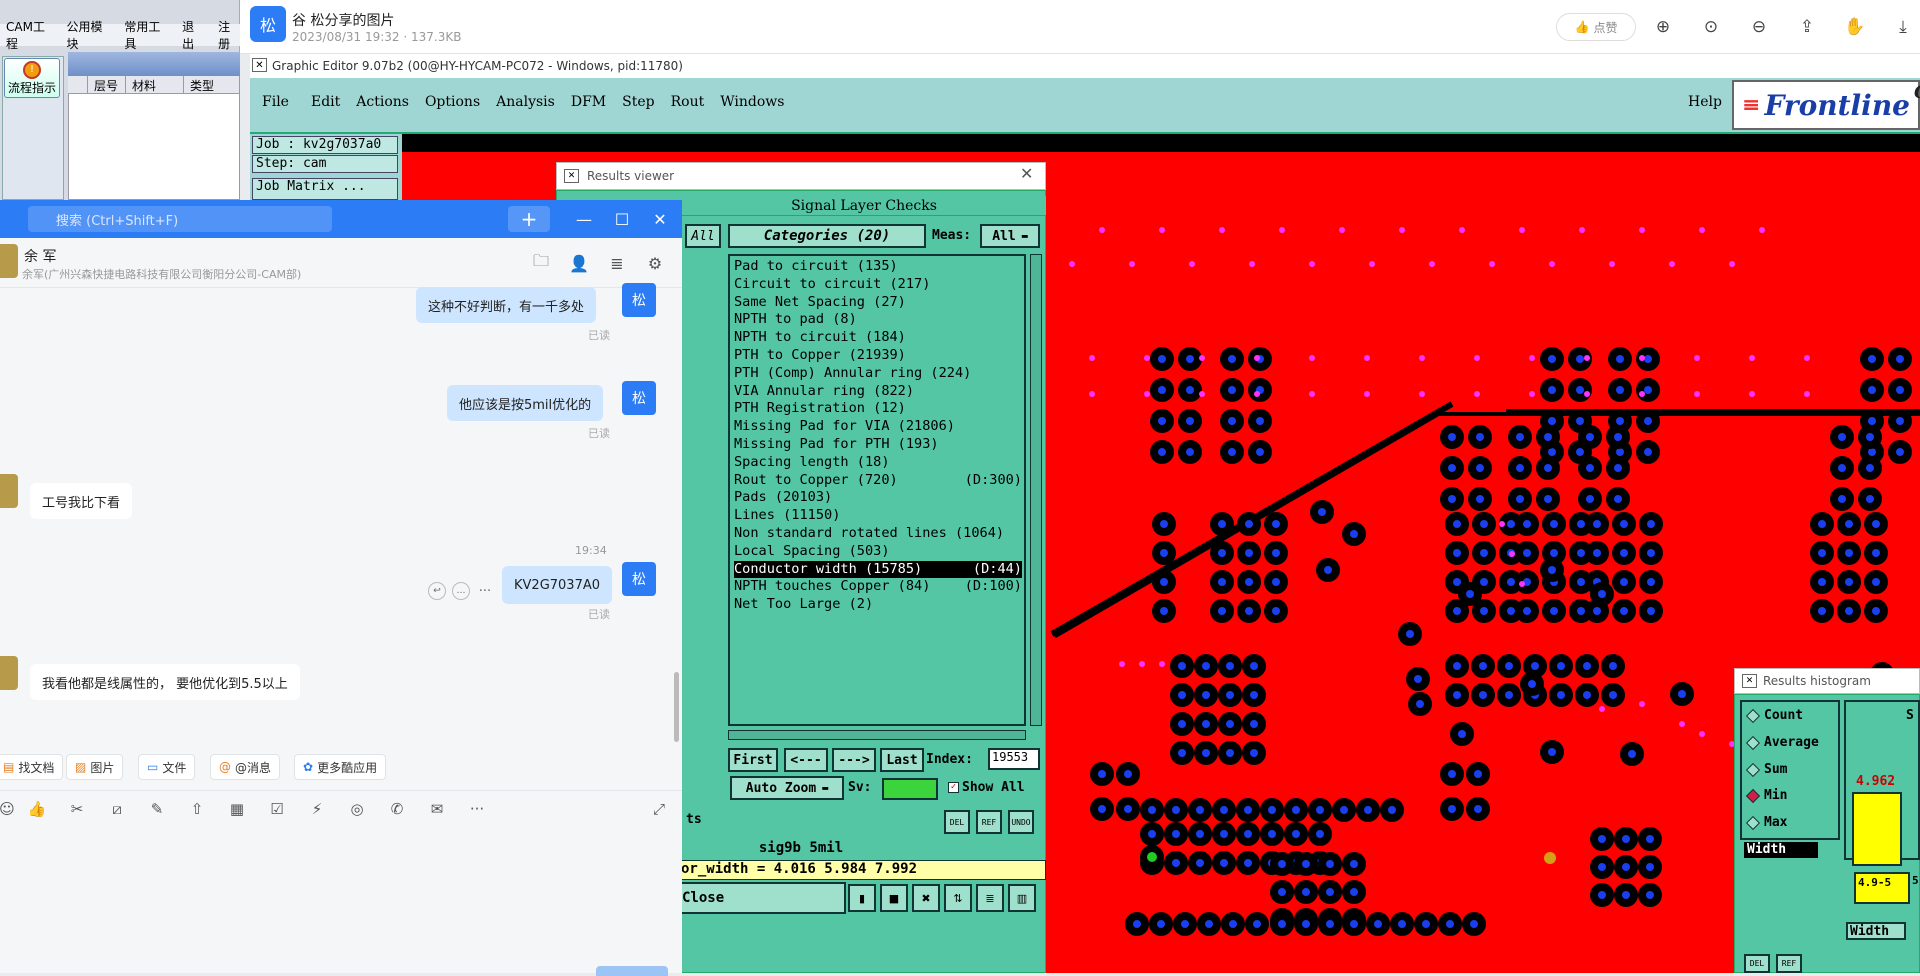  What do you see at coordinates (878, 338) in the screenshot?
I see `category-item: NPTH to circuit (184)` at bounding box center [878, 338].